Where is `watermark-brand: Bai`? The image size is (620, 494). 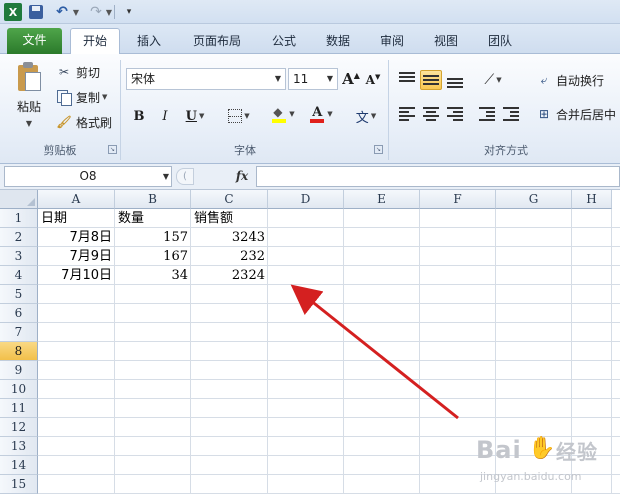 watermark-brand: Bai is located at coordinates (499, 450).